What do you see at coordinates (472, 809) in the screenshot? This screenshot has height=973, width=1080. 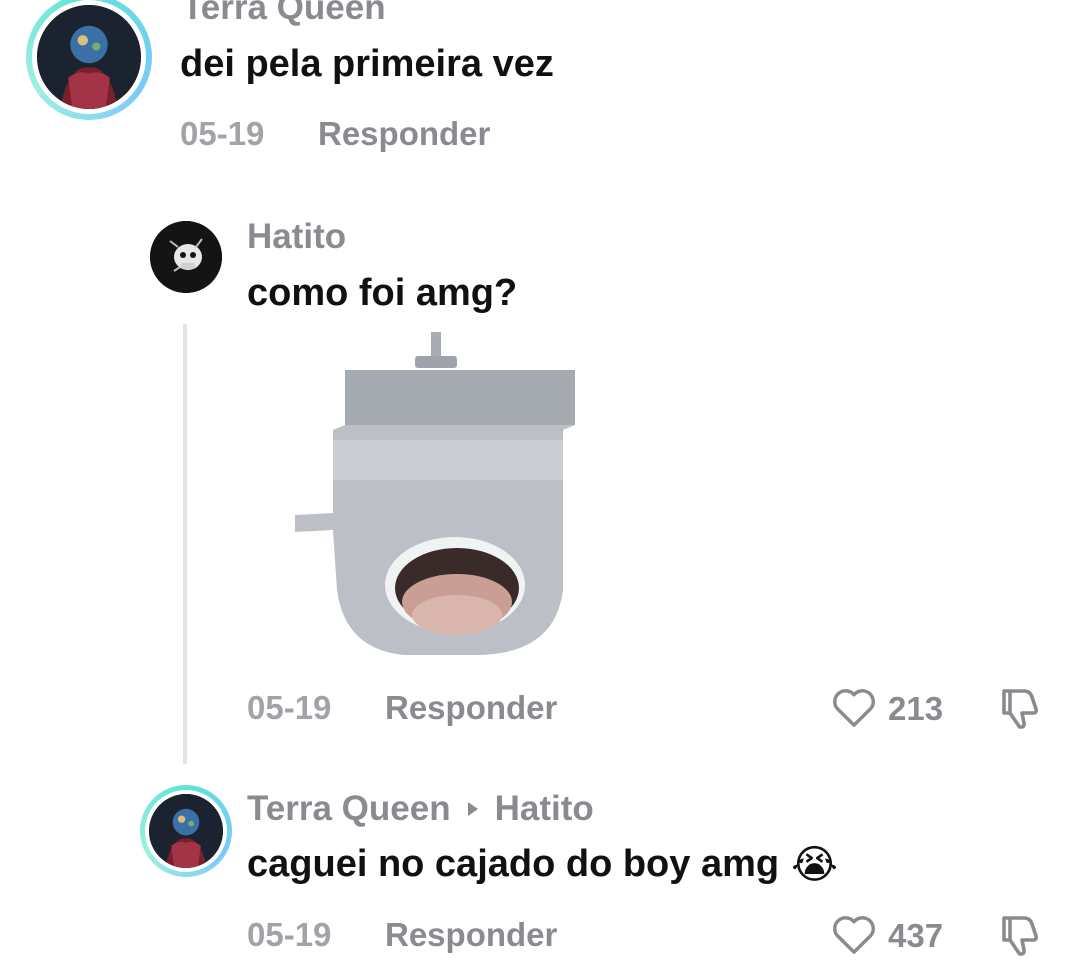 I see `triangle-right-icon` at bounding box center [472, 809].